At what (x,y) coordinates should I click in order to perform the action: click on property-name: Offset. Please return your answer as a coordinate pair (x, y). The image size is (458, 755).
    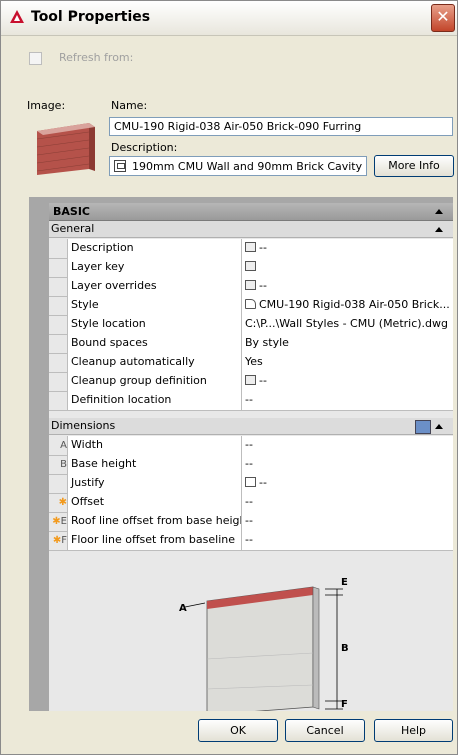
    Looking at the image, I should click on (154, 502).